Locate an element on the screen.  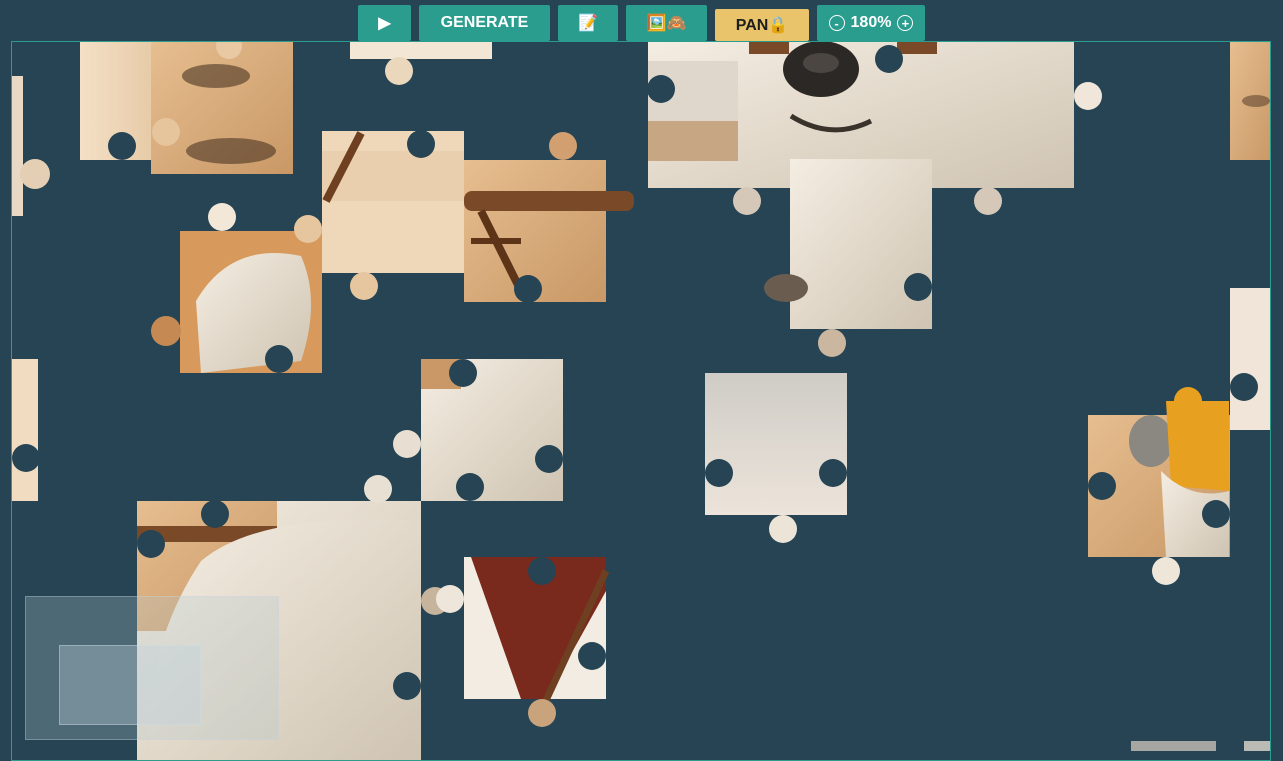
zoom-in-button: + is located at coordinates (905, 23).